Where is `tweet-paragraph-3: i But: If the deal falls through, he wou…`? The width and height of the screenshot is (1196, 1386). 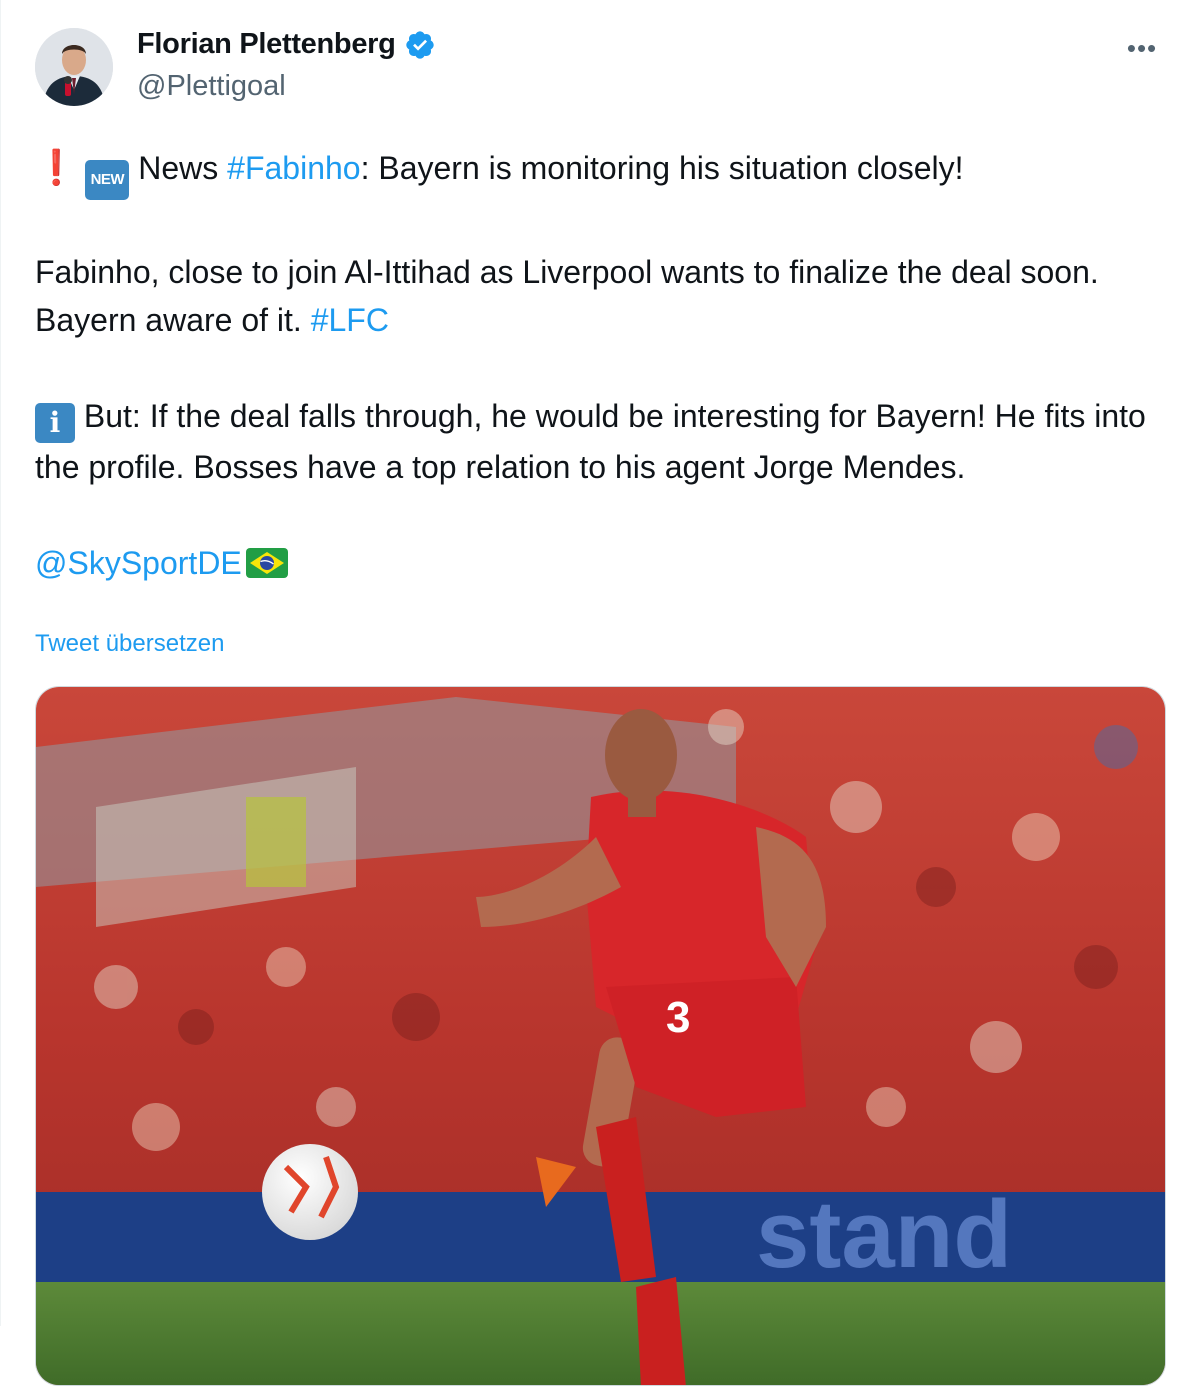 tweet-paragraph-3: i But: If the deal falls through, he wou… is located at coordinates (595, 441).